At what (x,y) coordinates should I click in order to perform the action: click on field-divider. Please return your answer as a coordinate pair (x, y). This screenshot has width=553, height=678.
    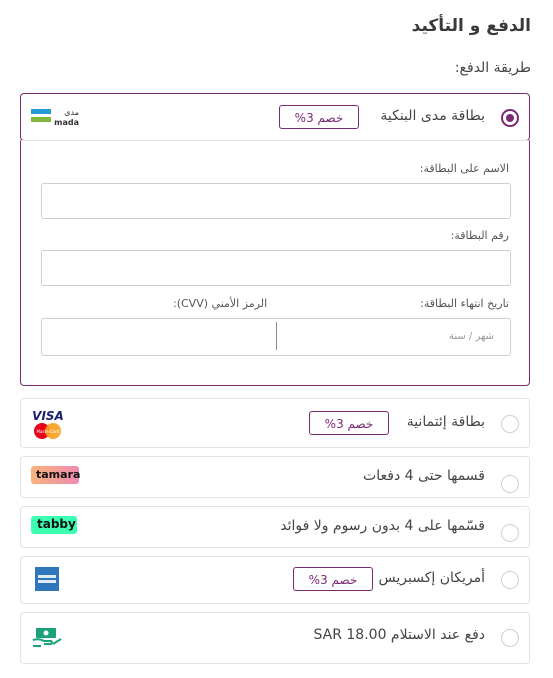
    Looking at the image, I should click on (276, 336).